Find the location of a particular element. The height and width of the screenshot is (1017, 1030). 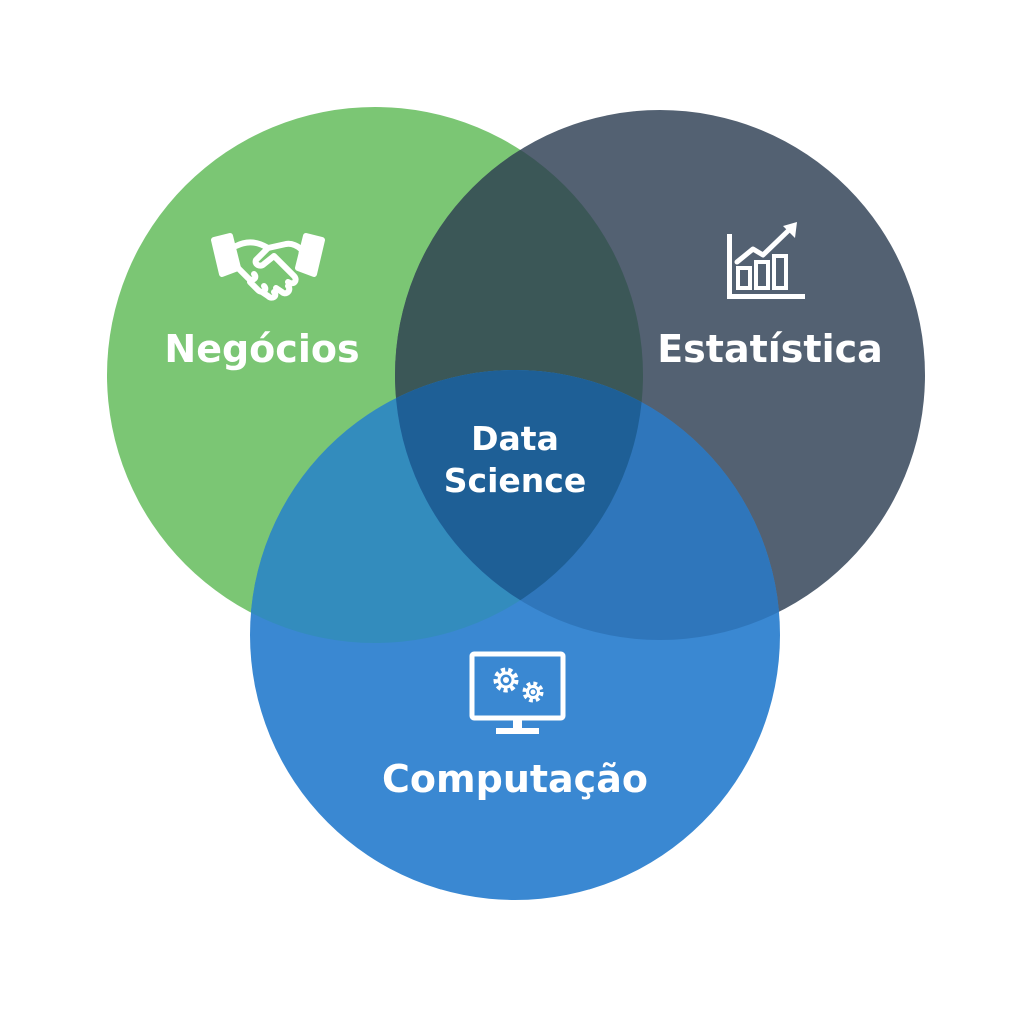

label-computing: Computação is located at coordinates (515, 779).